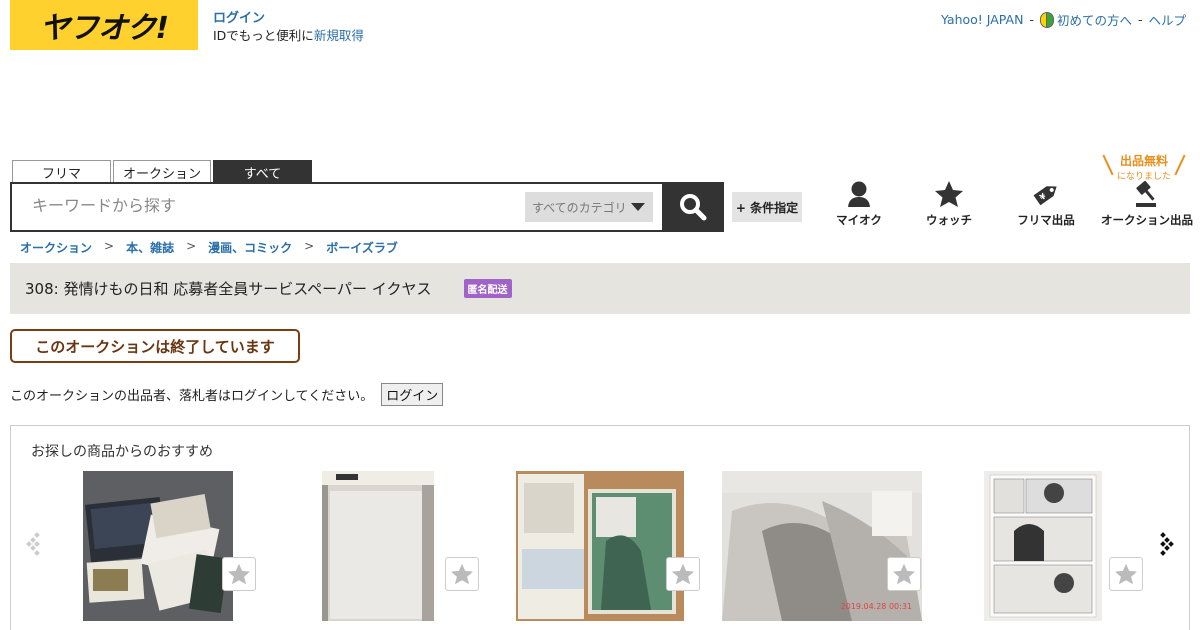  I want to click on item-title-bar: 308: 発情けもの日和 応募者全員サービスペーパー イクヤス 匿名配送, so click(600, 288).